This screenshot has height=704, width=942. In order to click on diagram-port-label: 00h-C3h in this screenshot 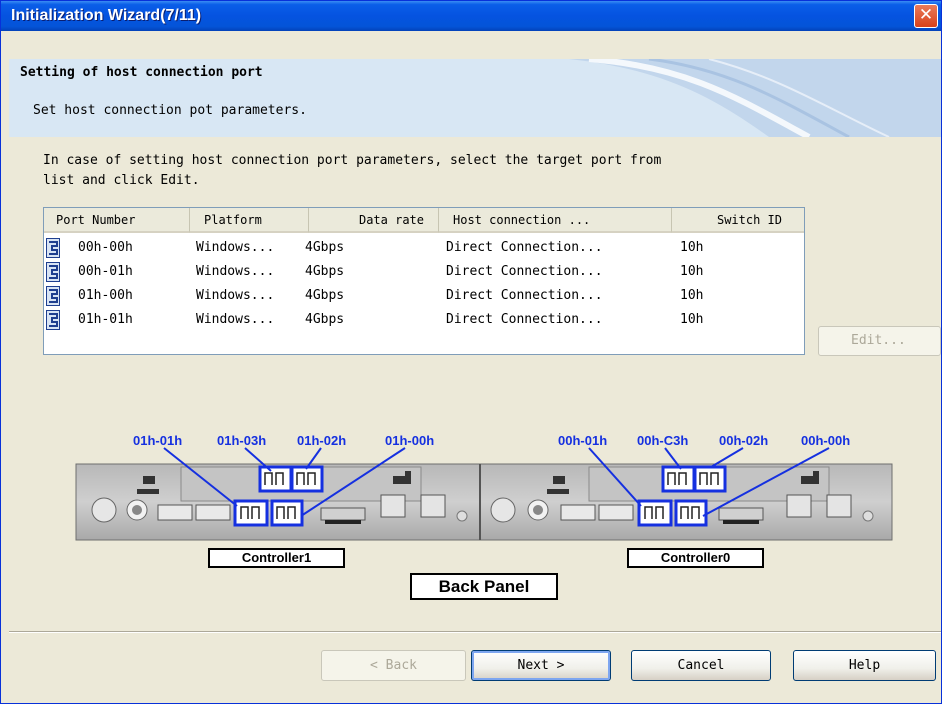, I will do `click(662, 440)`.